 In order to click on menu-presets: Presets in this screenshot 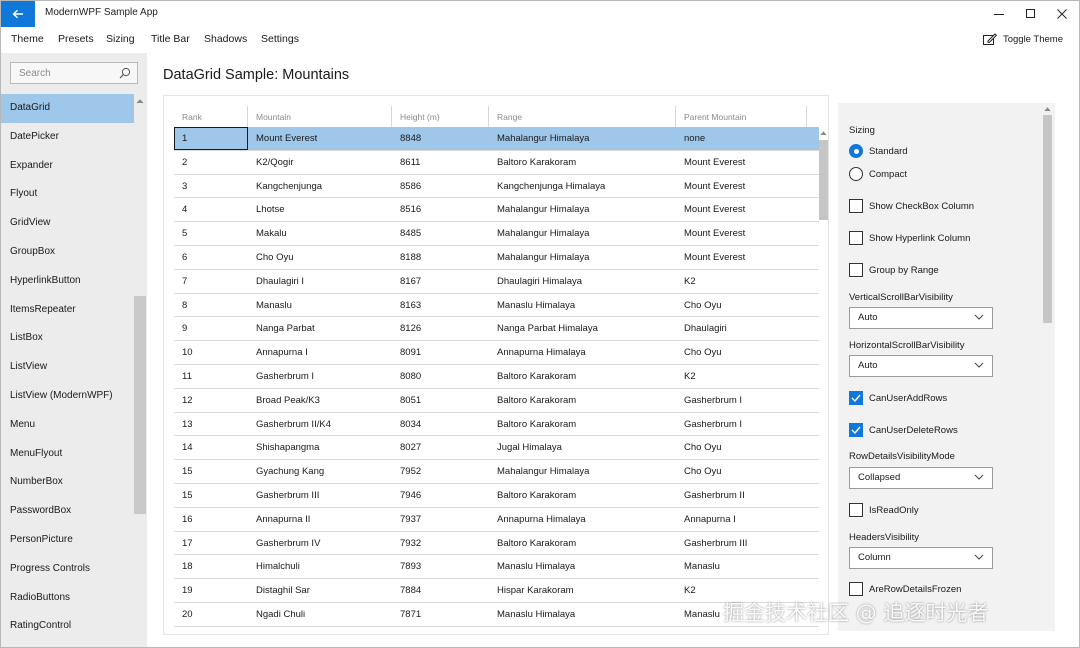, I will do `click(76, 39)`.